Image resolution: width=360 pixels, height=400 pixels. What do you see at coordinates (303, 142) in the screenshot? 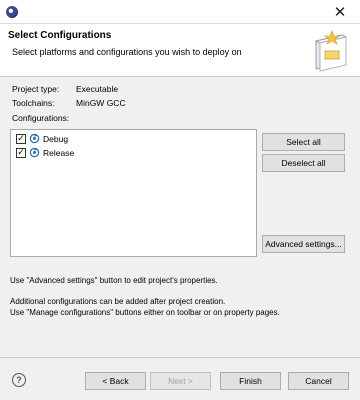
I see `select-all-button: Select all` at bounding box center [303, 142].